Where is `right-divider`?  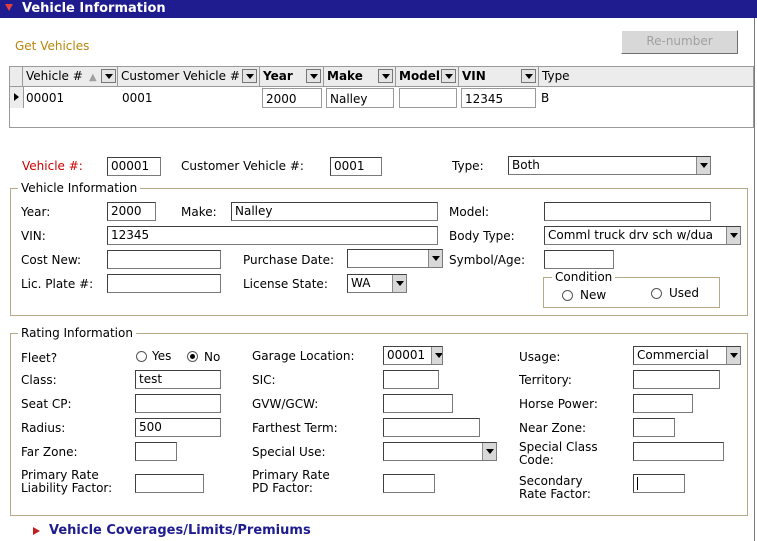 right-divider is located at coordinates (754, 279).